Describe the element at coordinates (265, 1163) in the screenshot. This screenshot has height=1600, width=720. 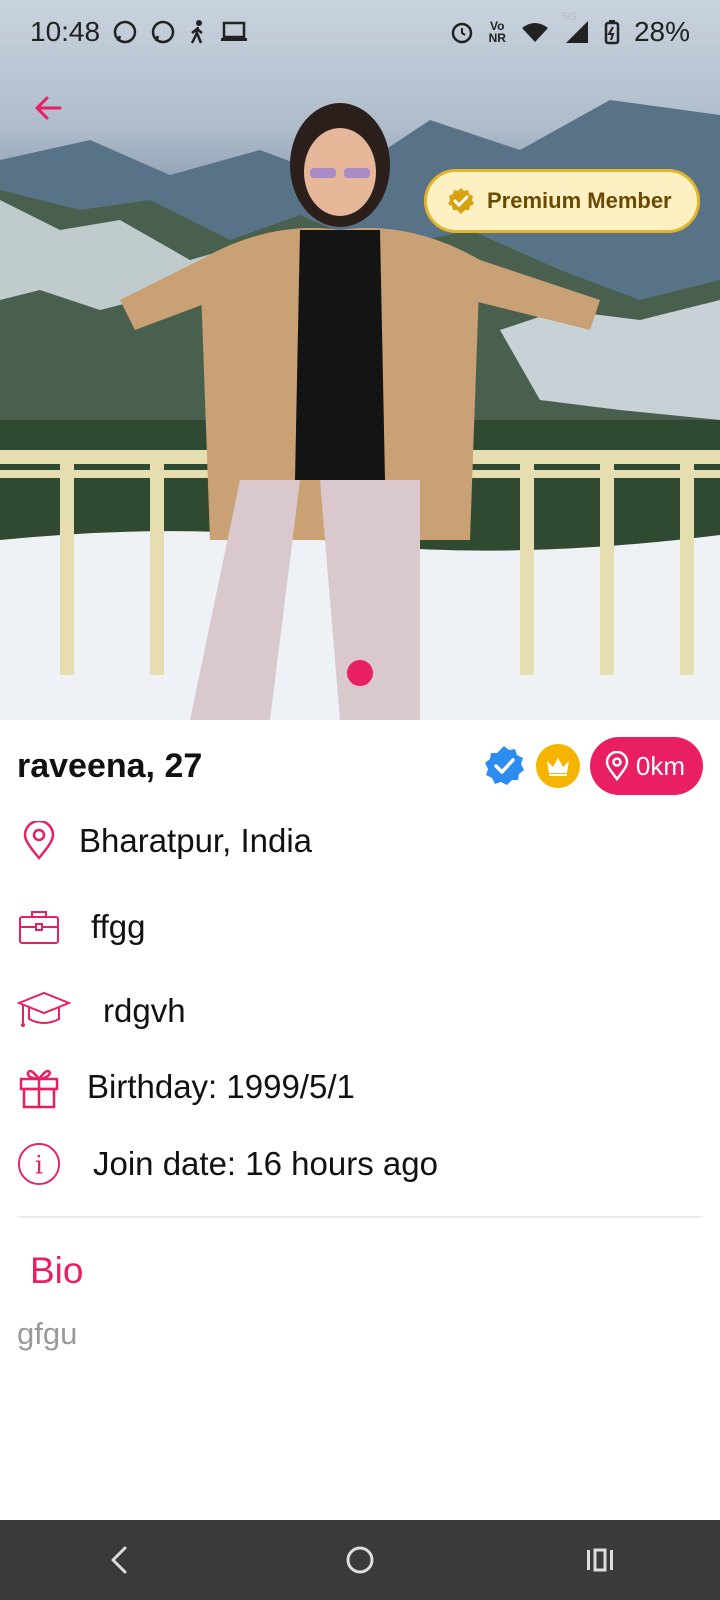
I see `join-date-text: Join date: 16 hours ago` at that location.